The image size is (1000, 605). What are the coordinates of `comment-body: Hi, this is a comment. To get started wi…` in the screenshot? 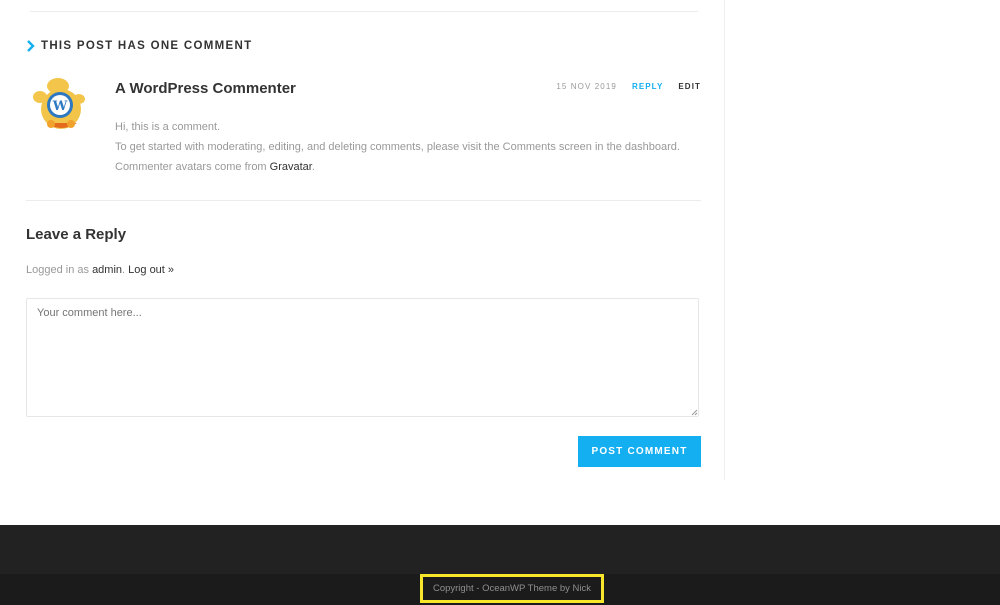 It's located at (415, 147).